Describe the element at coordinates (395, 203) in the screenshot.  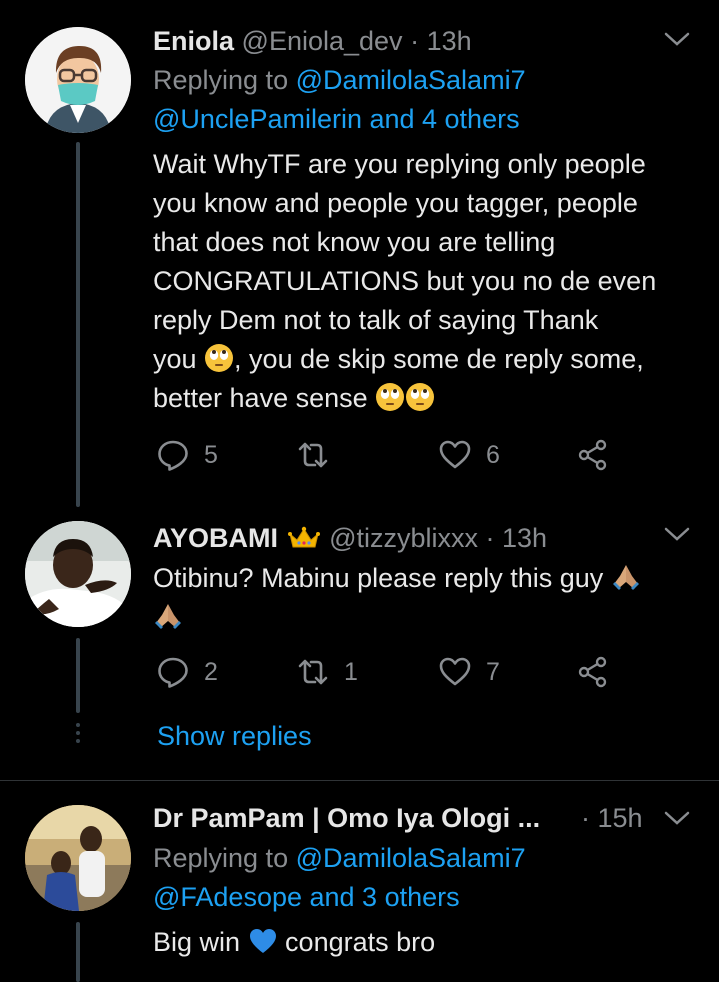
I see `tweet-text-line: you know and people you tagger, people` at that location.